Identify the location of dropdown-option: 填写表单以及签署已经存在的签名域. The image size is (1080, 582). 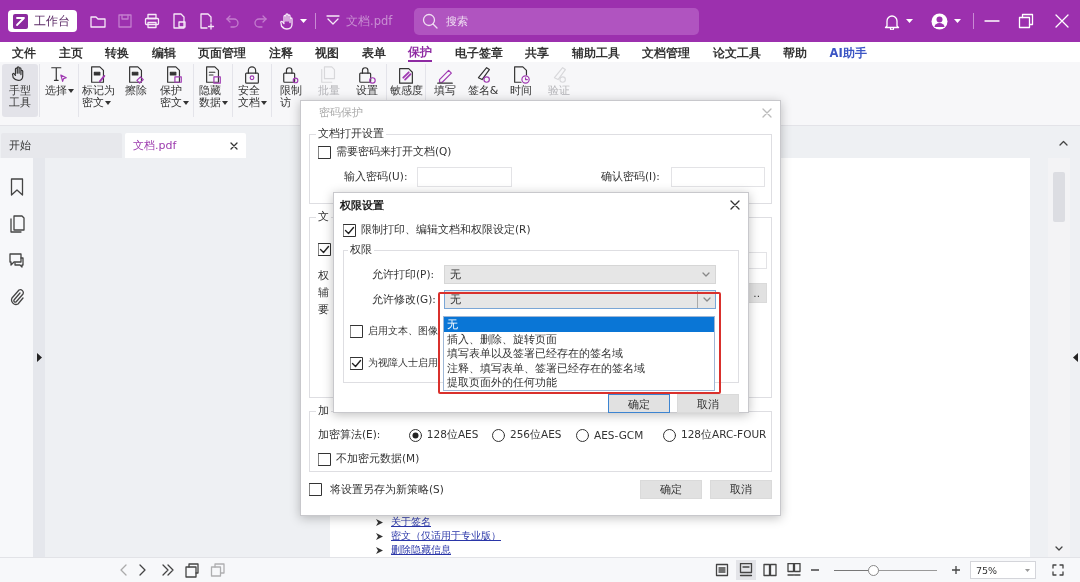
(579, 353).